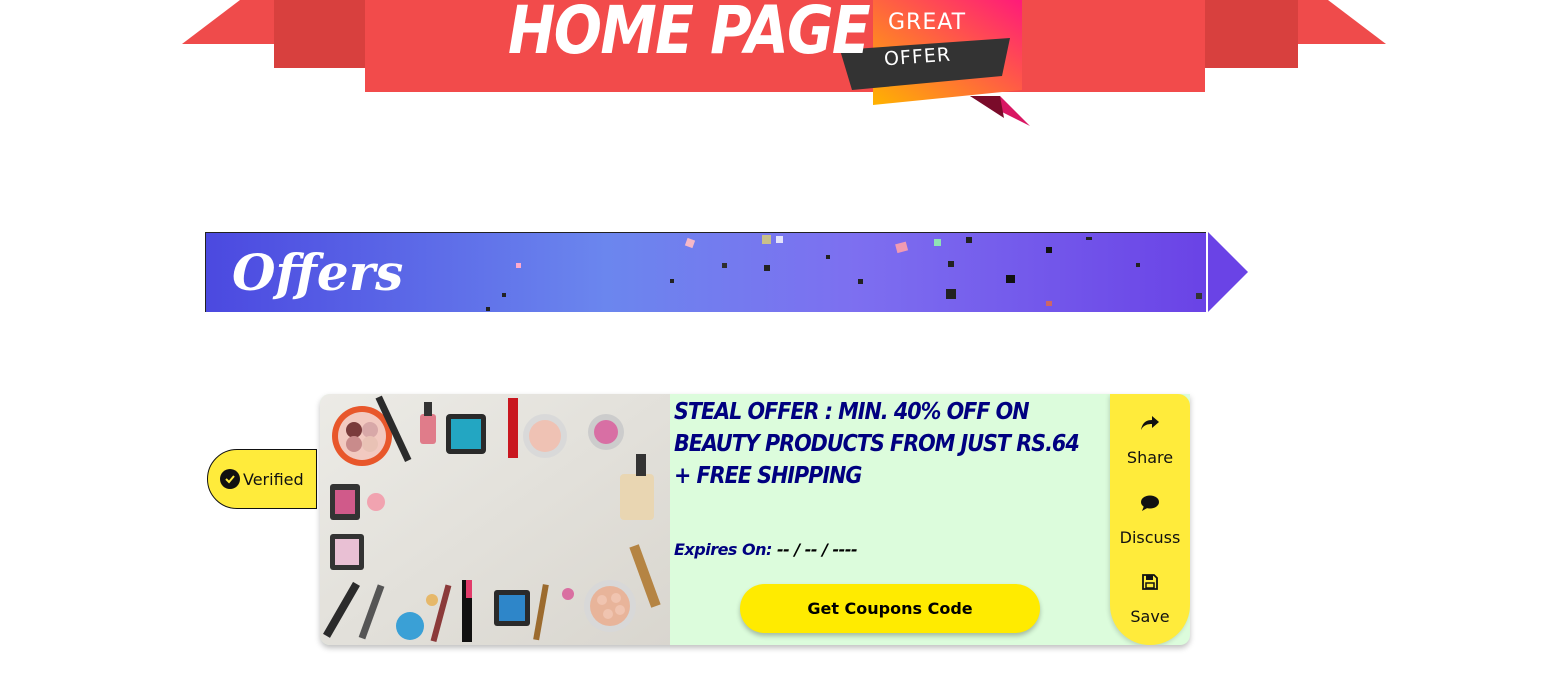 The image size is (1558, 689). What do you see at coordinates (318, 272) in the screenshot?
I see `section-title: Offers` at bounding box center [318, 272].